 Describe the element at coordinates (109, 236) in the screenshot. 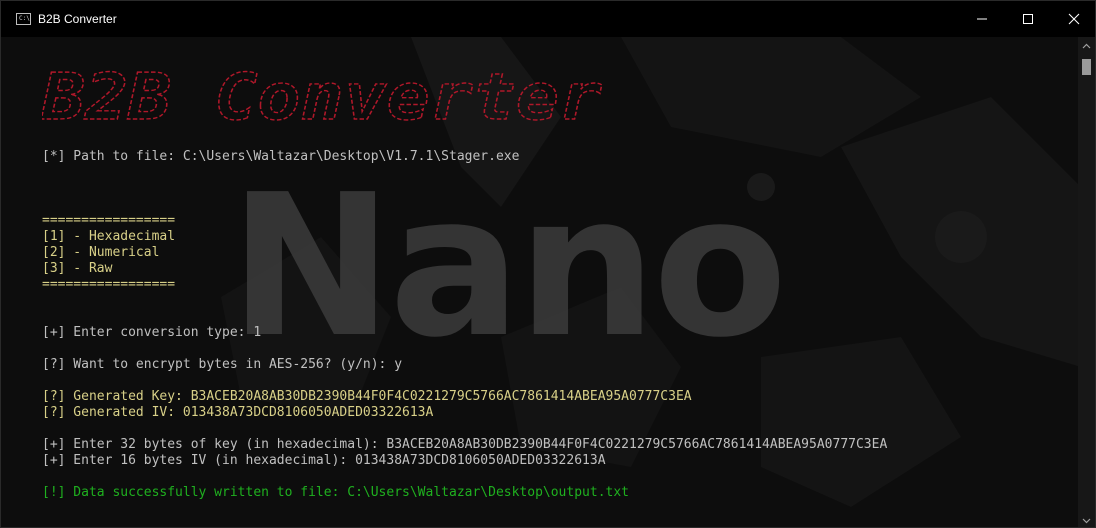

I see `menu-option-hexadecimal: [1] - Hexadecimal` at that location.